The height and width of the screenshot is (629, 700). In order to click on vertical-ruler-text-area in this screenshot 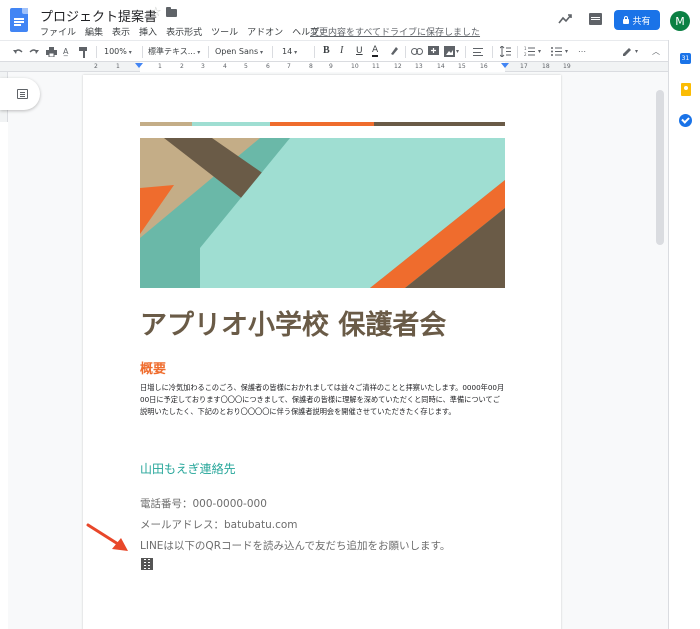, I will do `click(4, 375)`.